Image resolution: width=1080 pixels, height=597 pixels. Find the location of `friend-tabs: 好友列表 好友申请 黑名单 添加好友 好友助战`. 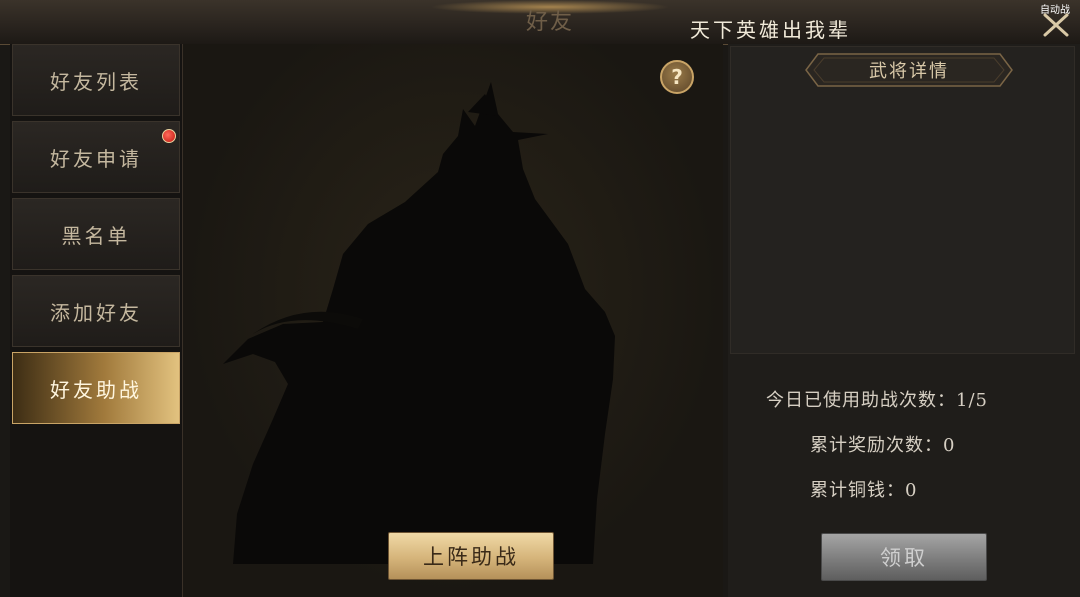

friend-tabs: 好友列表 好友申请 黑名单 添加好友 好友助战 is located at coordinates (96, 320).